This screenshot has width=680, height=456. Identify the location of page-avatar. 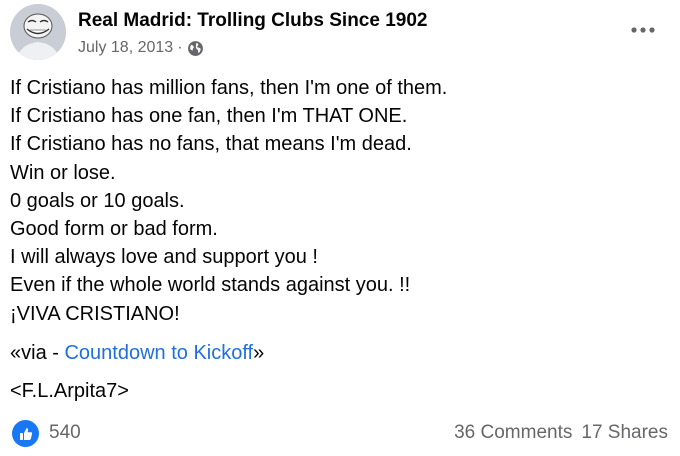
(38, 32).